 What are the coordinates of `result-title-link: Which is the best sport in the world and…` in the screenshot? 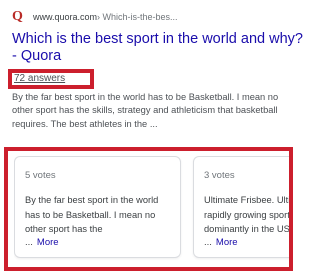 It's located at (158, 48).